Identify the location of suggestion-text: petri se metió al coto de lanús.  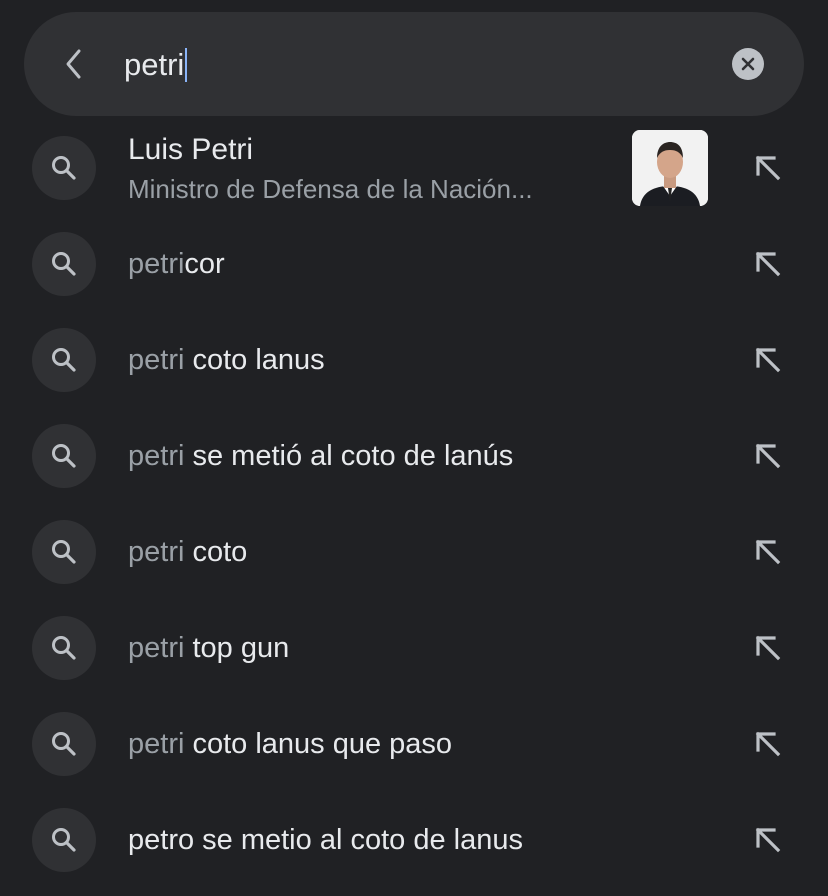
(320, 456).